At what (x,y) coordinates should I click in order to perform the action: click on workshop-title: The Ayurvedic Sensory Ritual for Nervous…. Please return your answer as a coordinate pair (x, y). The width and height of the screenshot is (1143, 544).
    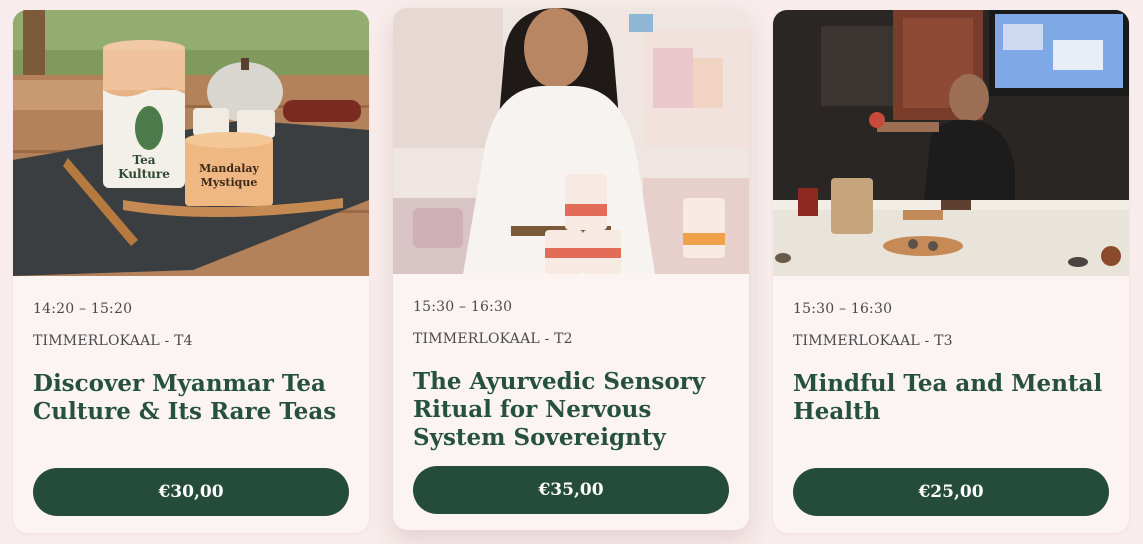
    Looking at the image, I should click on (573, 410).